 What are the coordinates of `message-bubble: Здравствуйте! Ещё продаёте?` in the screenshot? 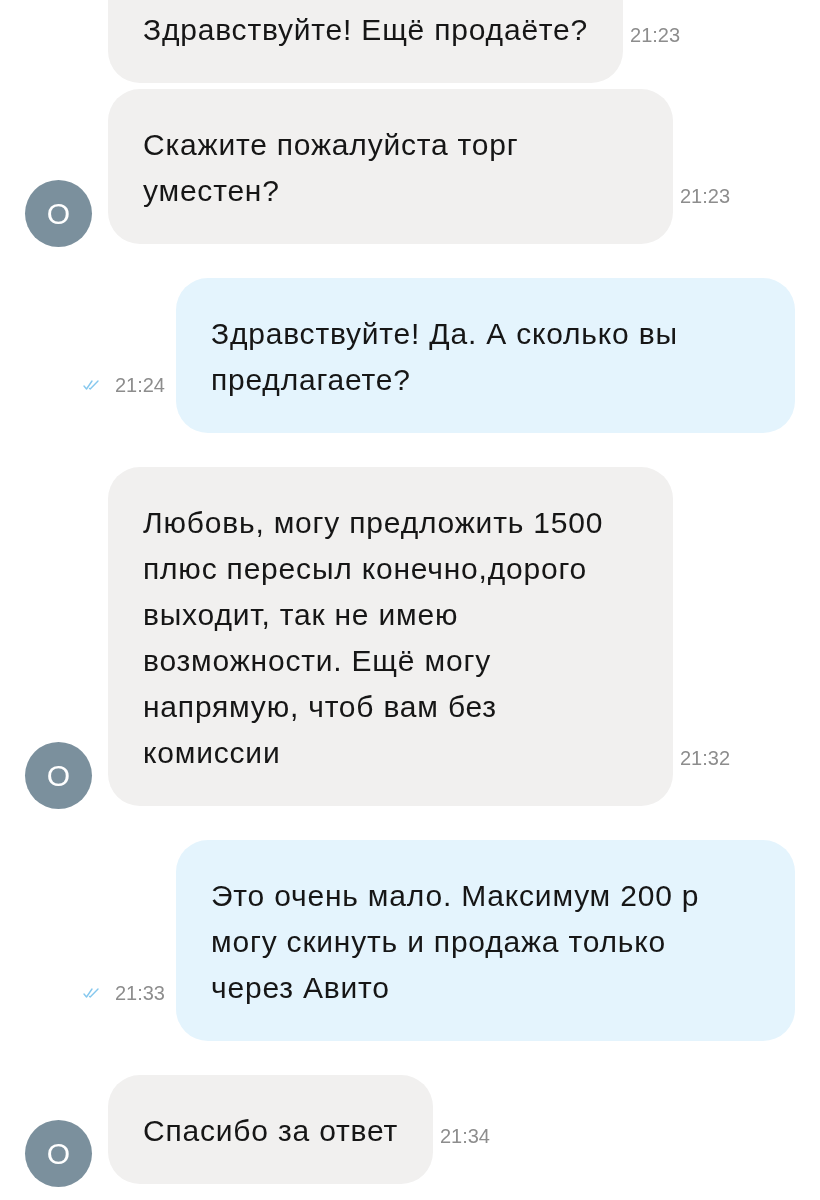 It's located at (366, 41).